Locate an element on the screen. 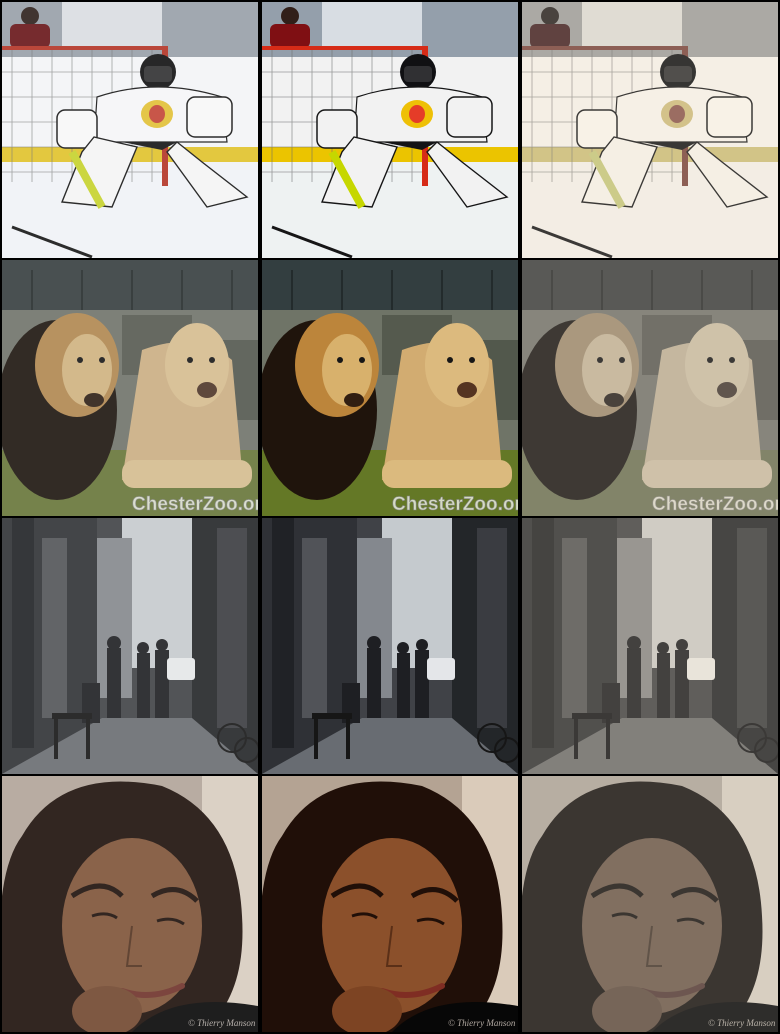 The height and width of the screenshot is (1034, 780). portrait-woman-image-faded: © Thierry Manson is located at coordinates (650, 904).